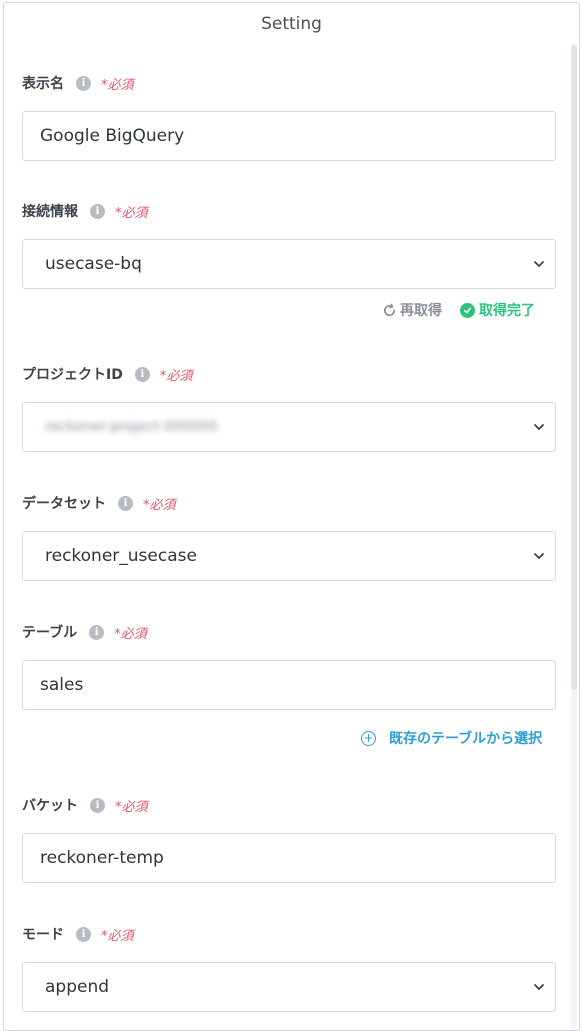 The width and height of the screenshot is (583, 1031). Describe the element at coordinates (121, 556) in the screenshot. I see `dataset-select-value: reckoner_usecase` at that location.